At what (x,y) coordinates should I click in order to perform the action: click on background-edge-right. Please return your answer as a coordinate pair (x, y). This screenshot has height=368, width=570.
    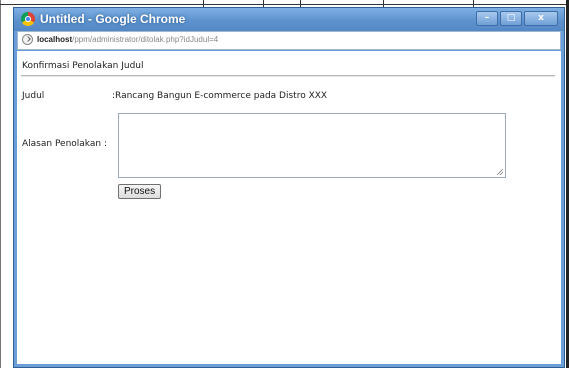
    Looking at the image, I should click on (567, 184).